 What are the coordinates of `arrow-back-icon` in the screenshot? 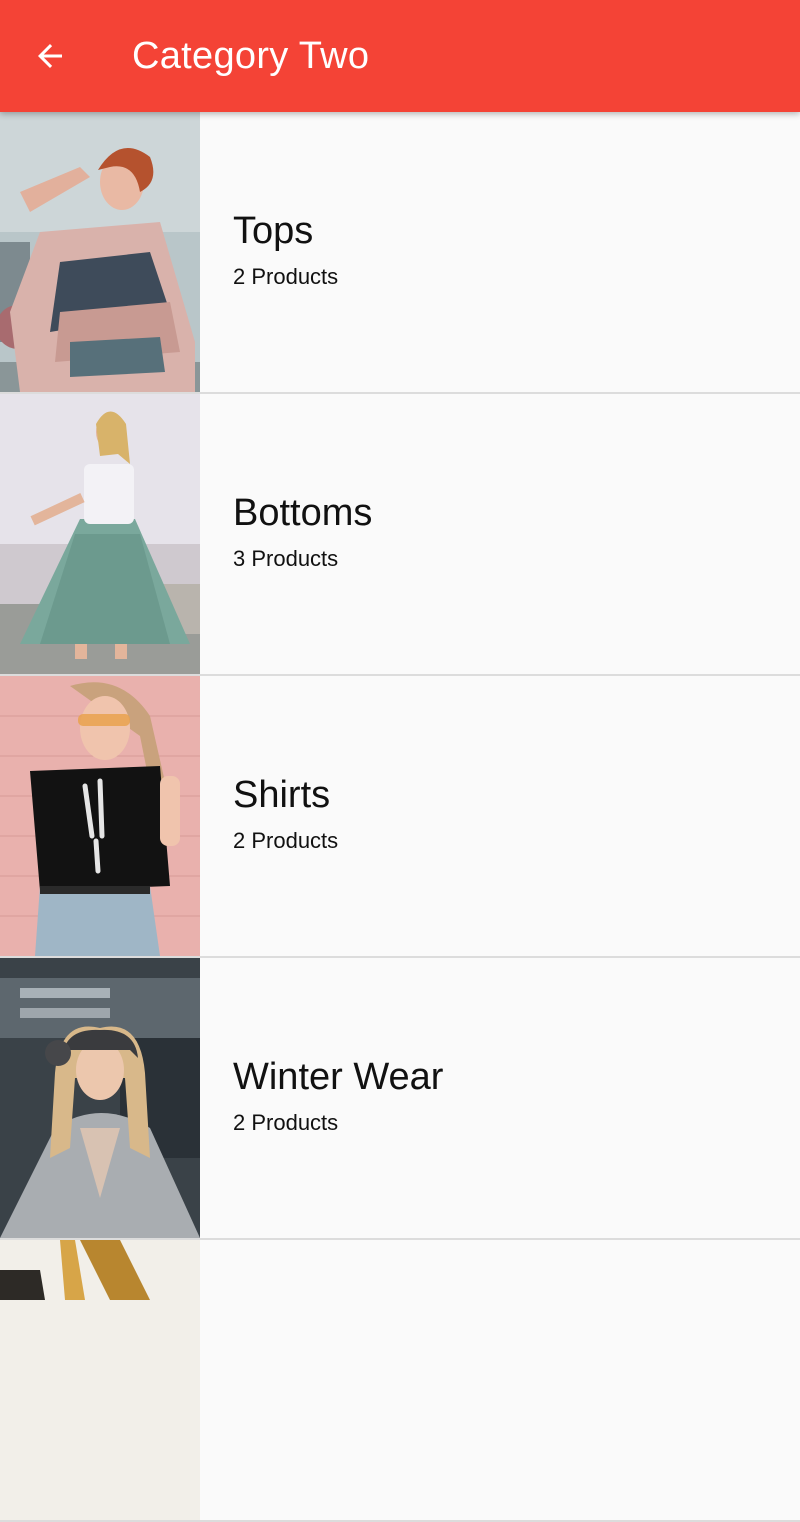 It's located at (50, 56).